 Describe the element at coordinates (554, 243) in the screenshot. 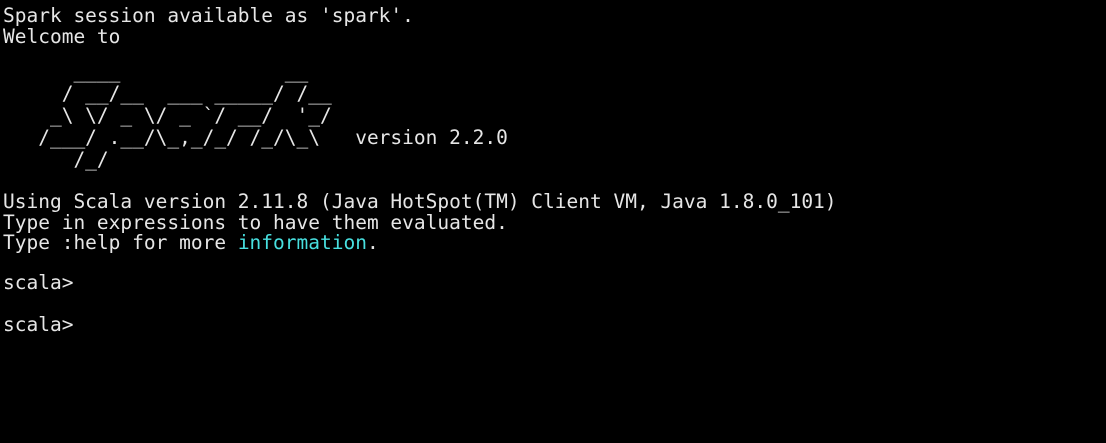

I see `help-line: Type :help for more information.` at that location.